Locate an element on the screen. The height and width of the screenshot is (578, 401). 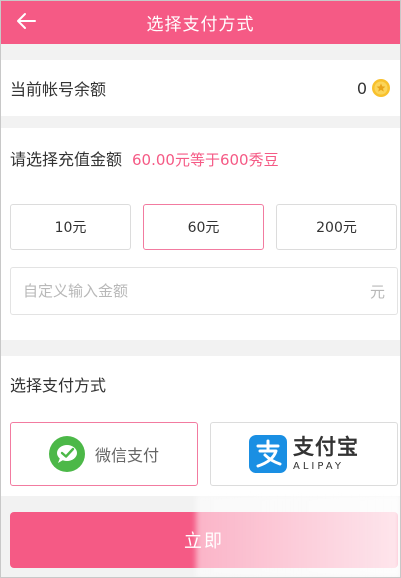
coin-icon is located at coordinates (381, 88).